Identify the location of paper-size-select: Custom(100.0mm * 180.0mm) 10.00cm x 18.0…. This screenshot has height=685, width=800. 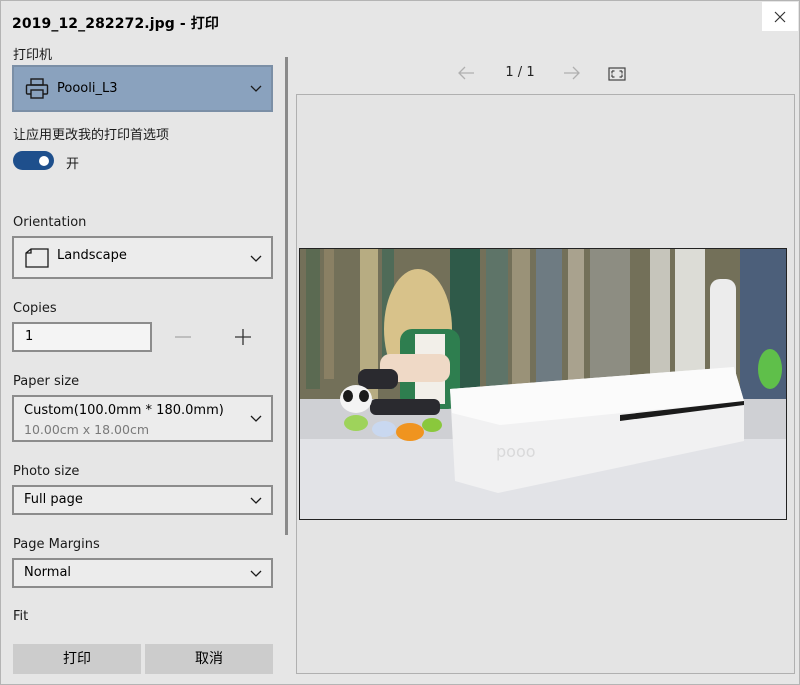
(142, 418).